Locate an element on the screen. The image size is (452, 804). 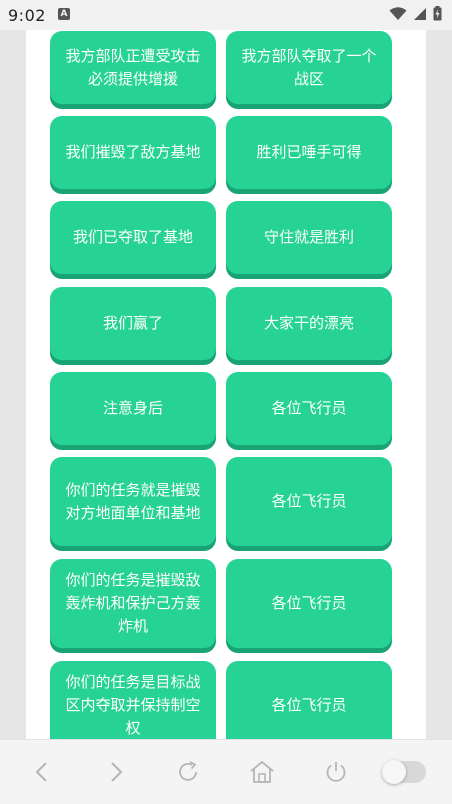
voice-button: 我们摧毁了敌方基地 is located at coordinates (133, 152).